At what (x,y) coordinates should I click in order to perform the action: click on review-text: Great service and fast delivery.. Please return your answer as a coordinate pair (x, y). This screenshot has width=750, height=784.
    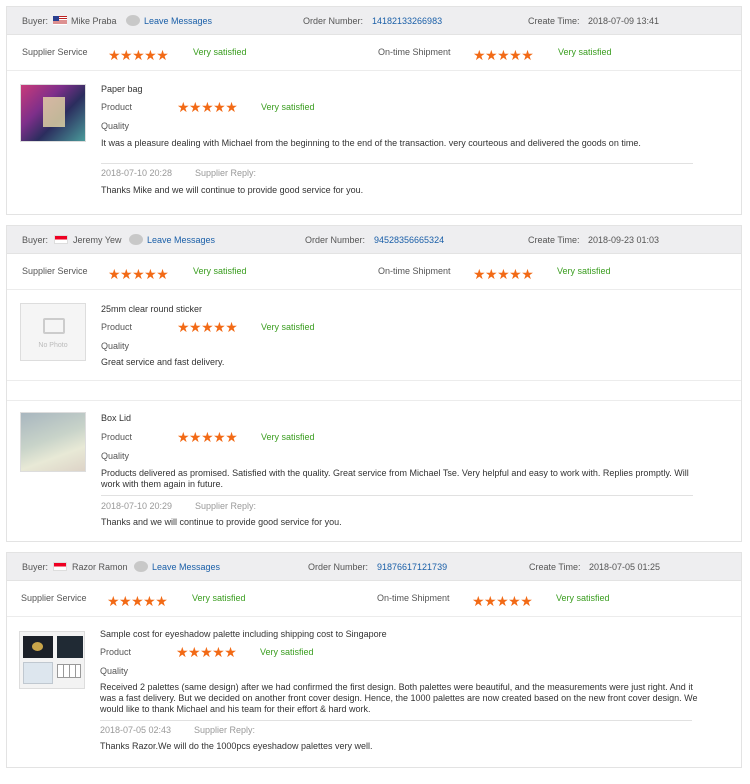
    Looking at the image, I should click on (163, 362).